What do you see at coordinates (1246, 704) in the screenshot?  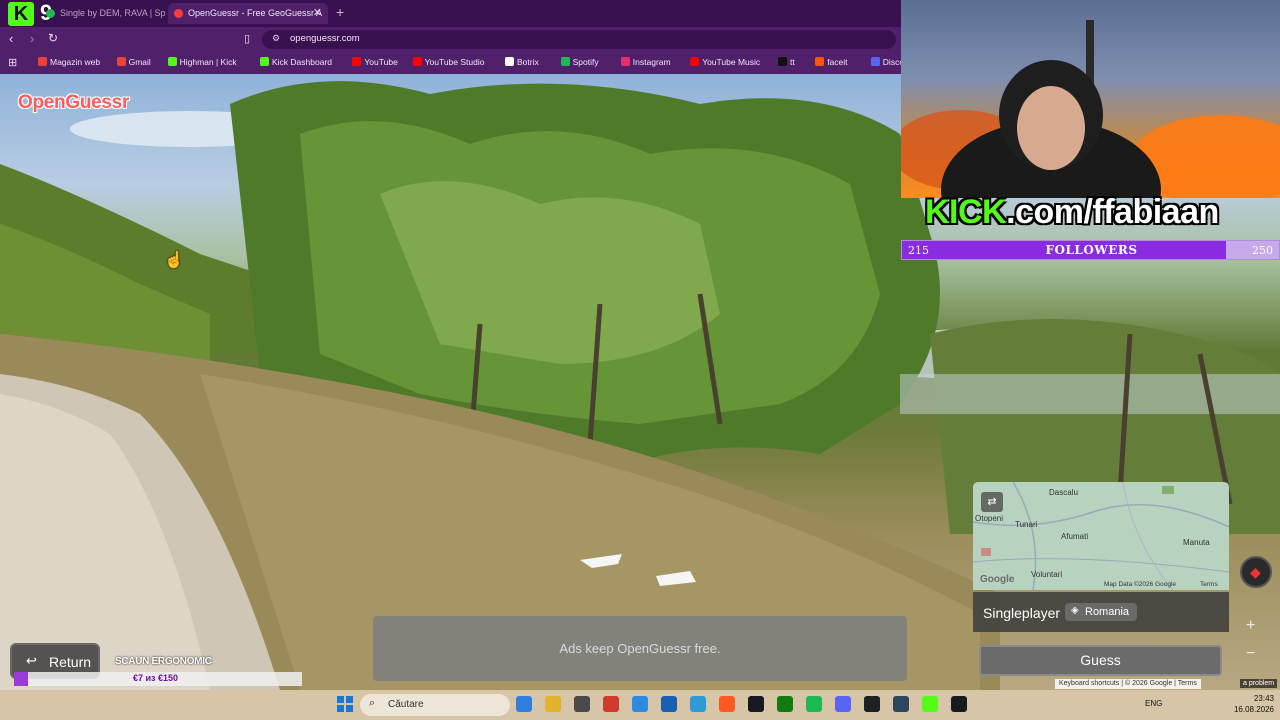 I see `system-clock: 23:43 16.08.2026` at bounding box center [1246, 704].